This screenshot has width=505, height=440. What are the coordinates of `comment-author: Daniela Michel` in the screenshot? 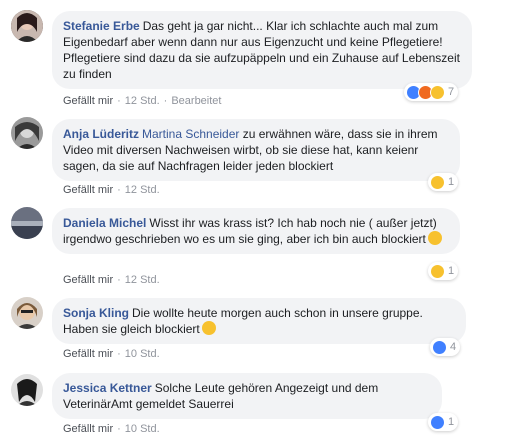 It's located at (104, 223).